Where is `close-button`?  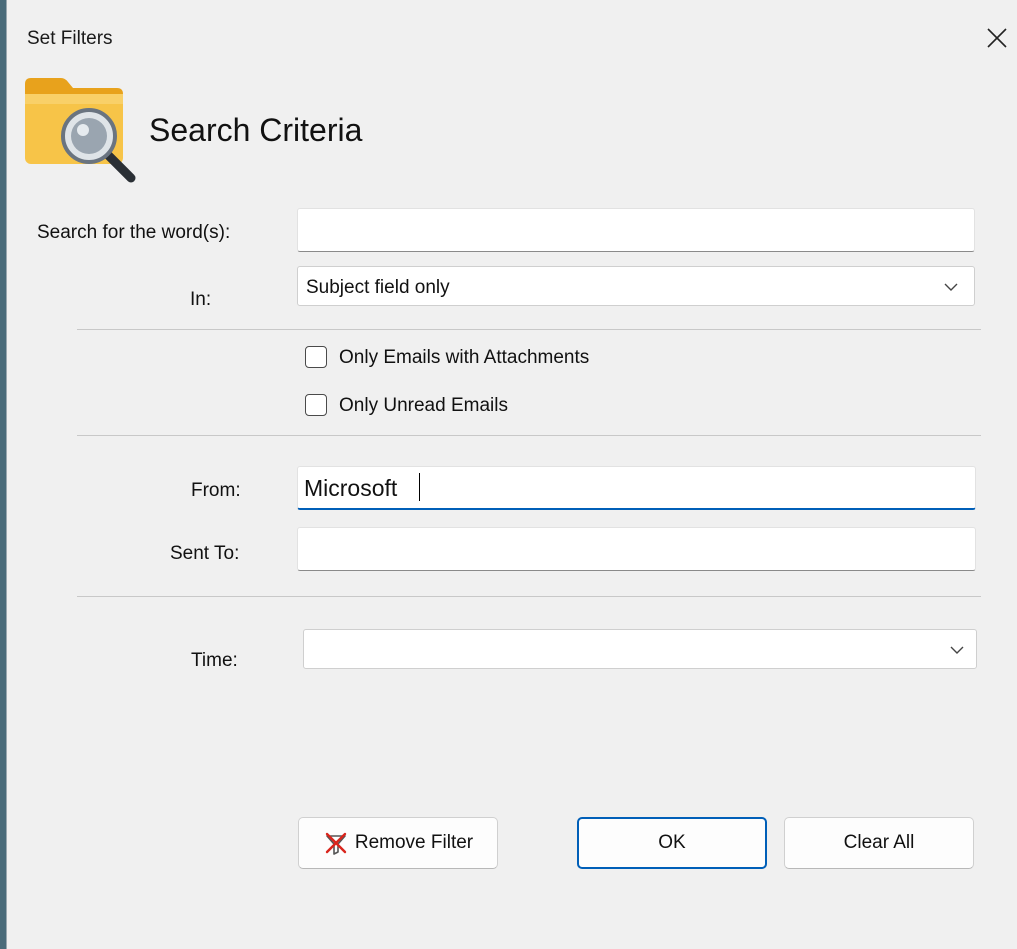
close-button is located at coordinates (997, 38).